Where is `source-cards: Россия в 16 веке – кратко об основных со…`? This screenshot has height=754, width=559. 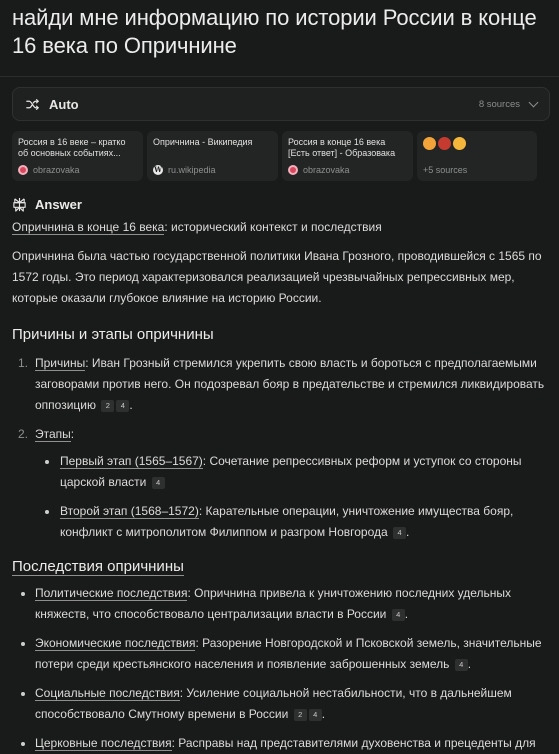
source-cards: Россия в 16 веке – кратко об основных со… is located at coordinates (281, 156).